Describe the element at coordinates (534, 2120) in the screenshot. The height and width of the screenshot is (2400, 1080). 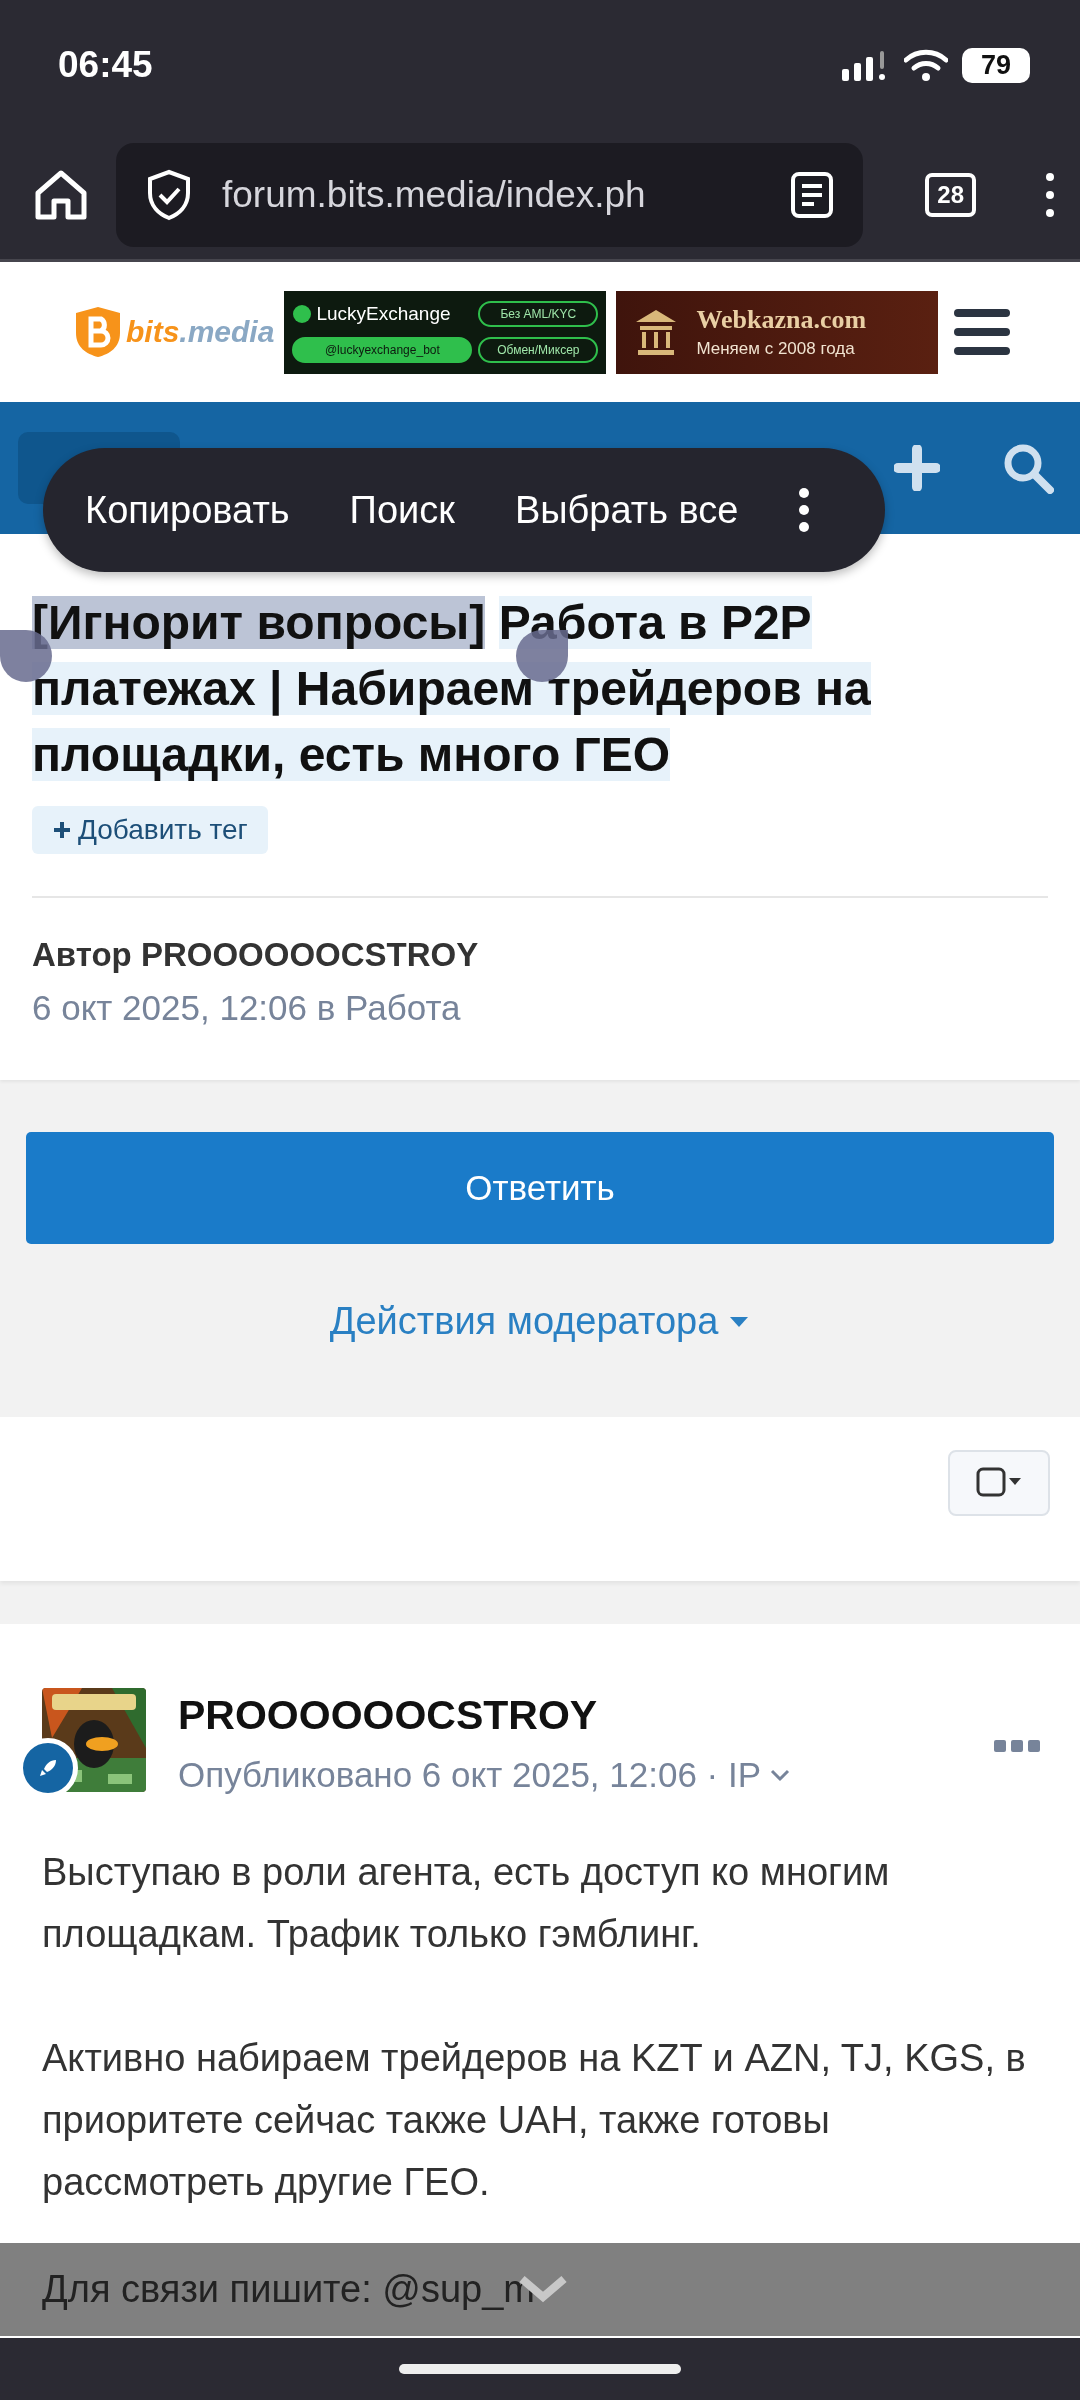
I see `post-paragraph: Активно набираем трейдеров на KZT и AZN, TJ, KGS, в приоритете сейчас также UAH, также готовы рассмотреть другие ГЕО.` at that location.